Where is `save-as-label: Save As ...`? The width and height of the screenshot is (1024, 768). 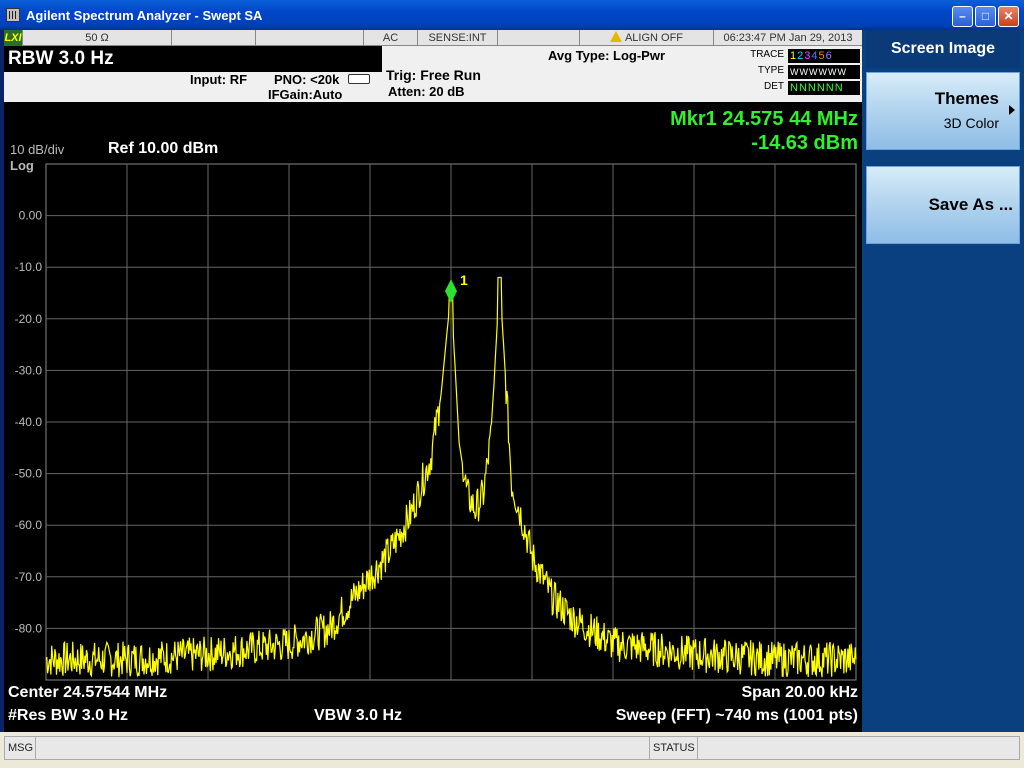 save-as-label: Save As ... is located at coordinates (970, 204).